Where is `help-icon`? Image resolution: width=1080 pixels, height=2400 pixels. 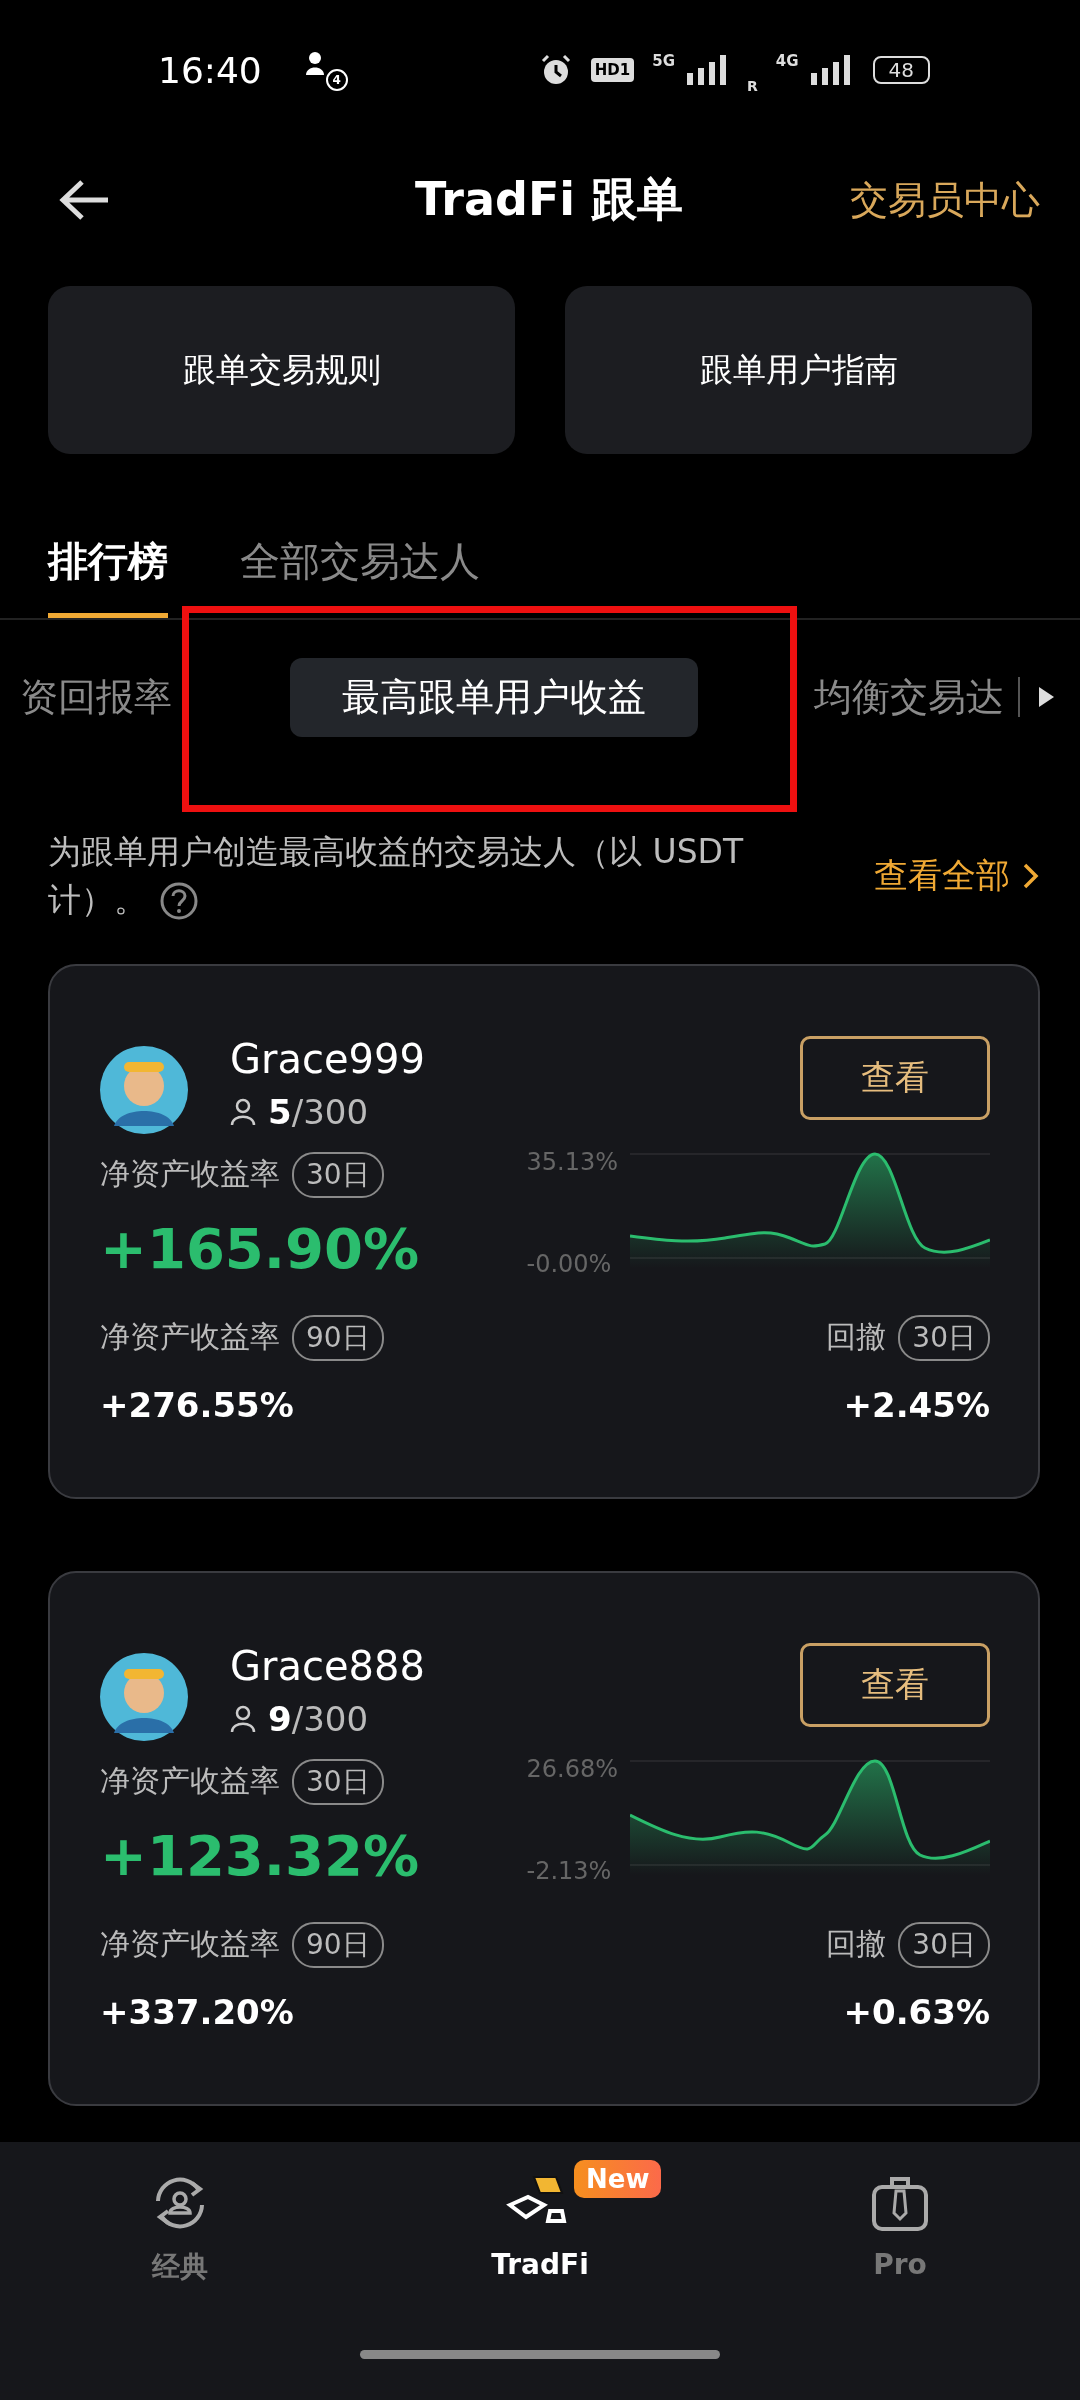
help-icon is located at coordinates (179, 901).